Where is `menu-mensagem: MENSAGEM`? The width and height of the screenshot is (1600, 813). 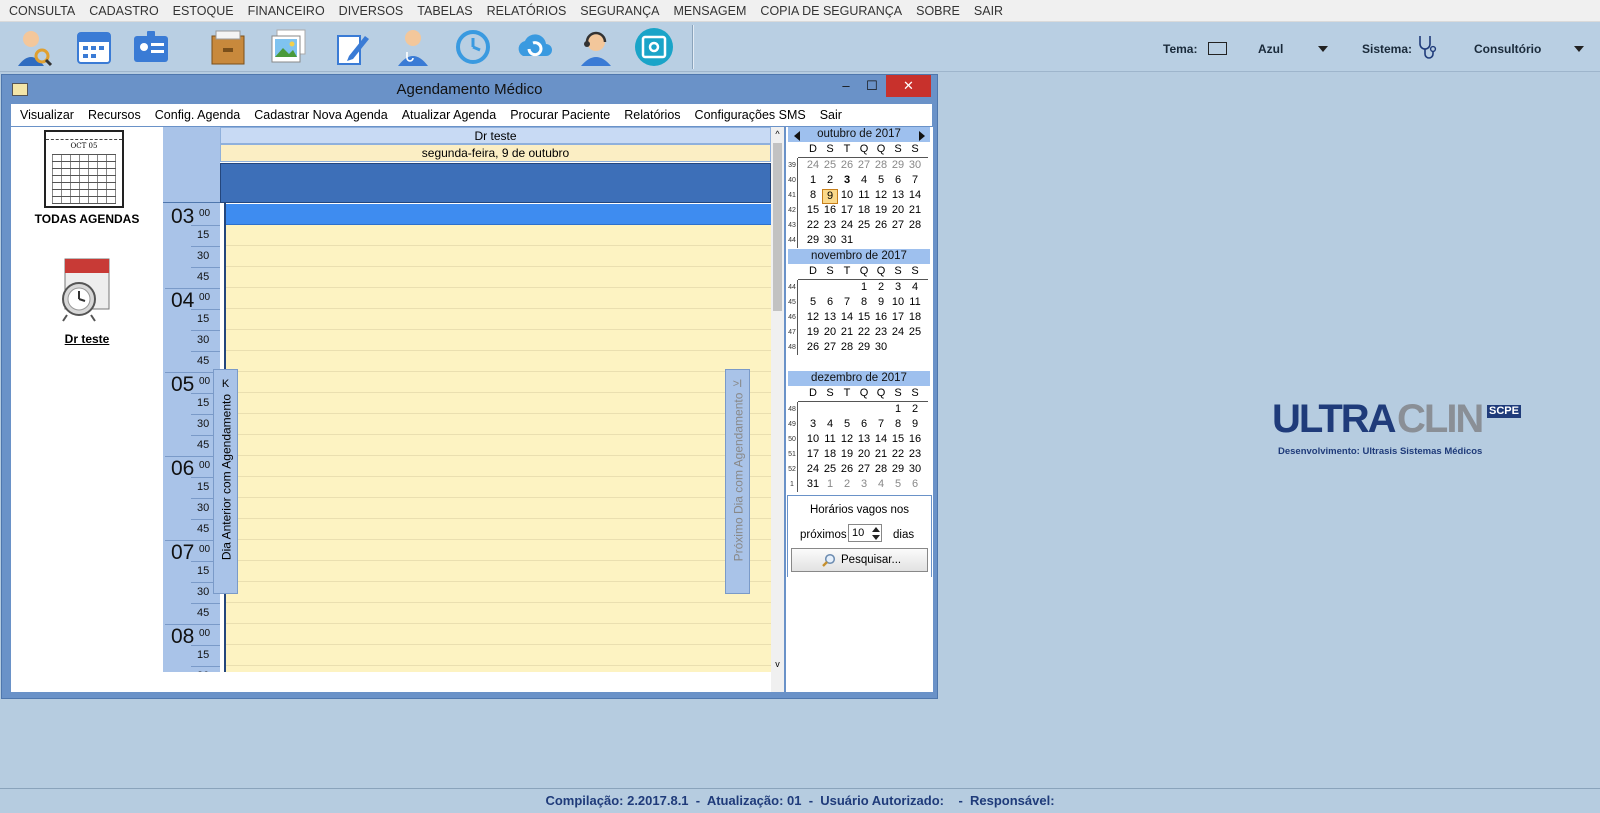 menu-mensagem: MENSAGEM is located at coordinates (709, 11).